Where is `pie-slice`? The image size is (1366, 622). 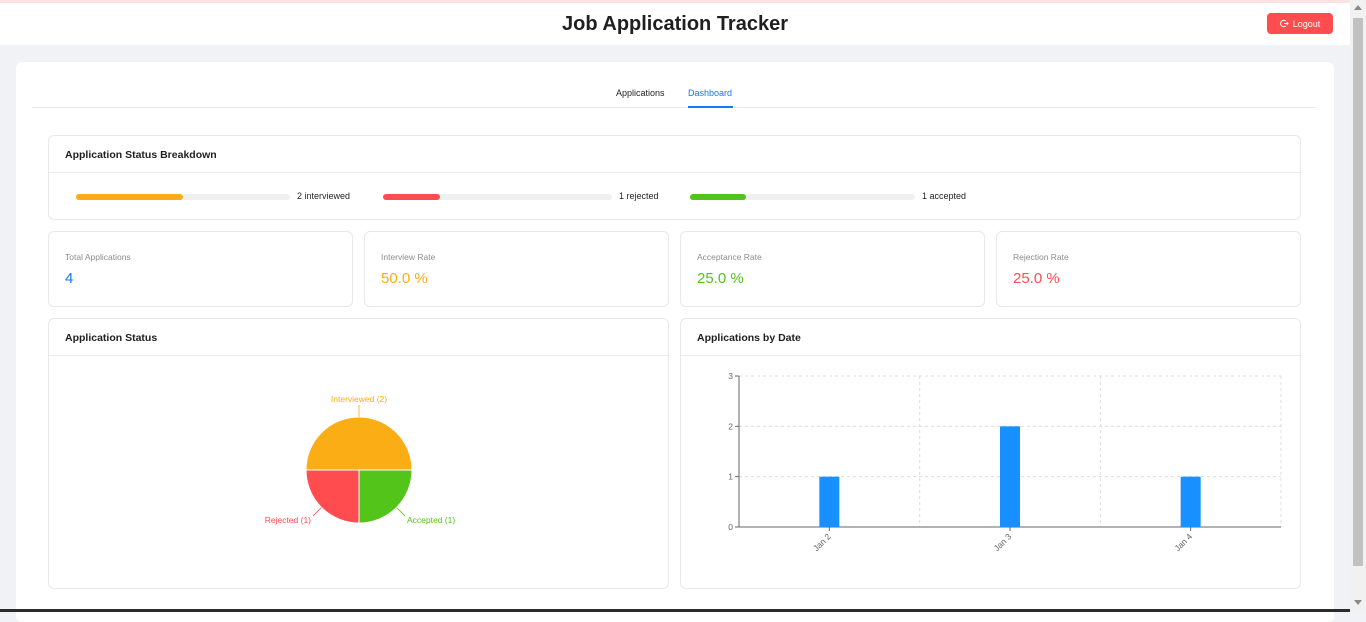
pie-slice is located at coordinates (359, 443).